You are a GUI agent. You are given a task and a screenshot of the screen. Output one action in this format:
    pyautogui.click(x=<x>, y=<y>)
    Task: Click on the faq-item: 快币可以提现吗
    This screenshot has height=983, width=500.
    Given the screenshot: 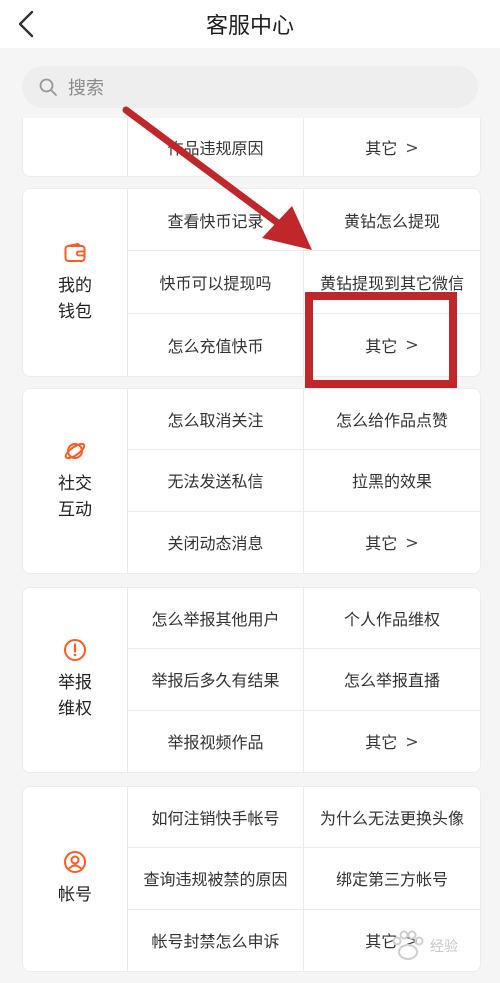 What is the action you would take?
    pyautogui.click(x=216, y=282)
    